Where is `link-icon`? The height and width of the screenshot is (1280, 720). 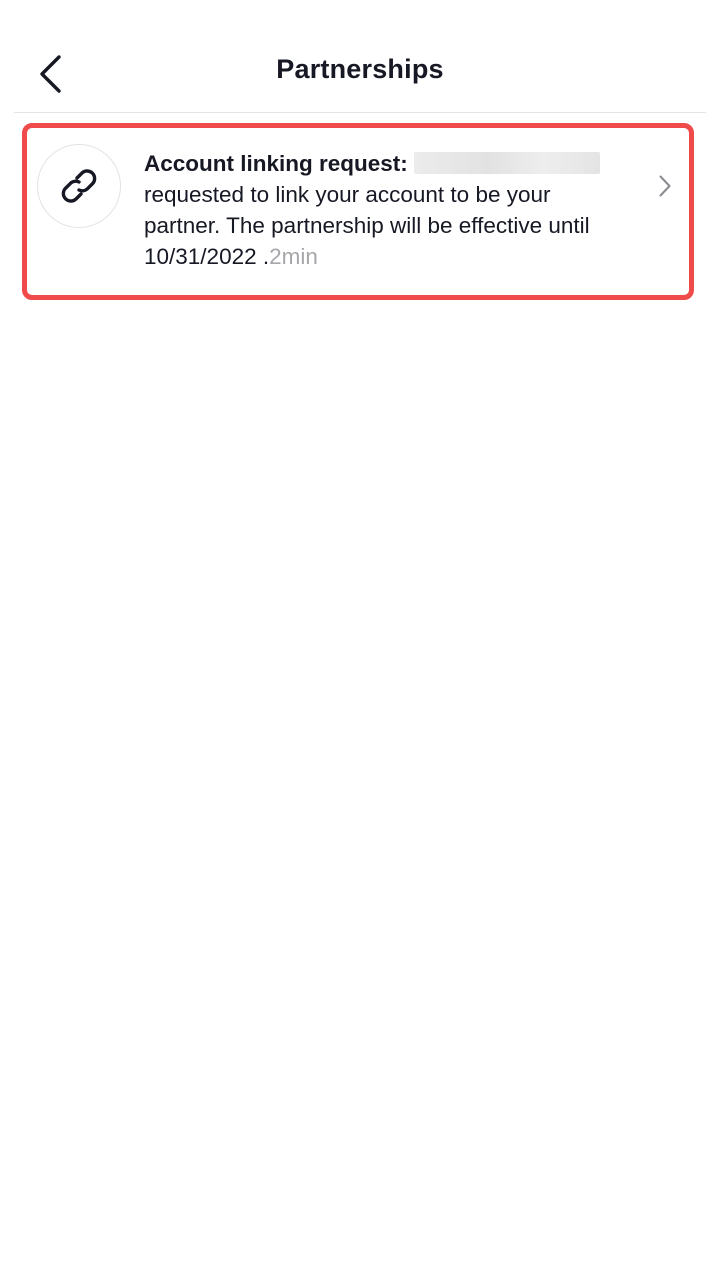
link-icon is located at coordinates (79, 186).